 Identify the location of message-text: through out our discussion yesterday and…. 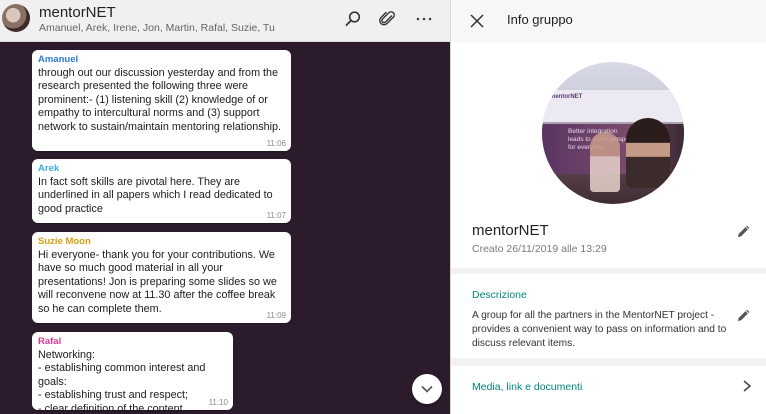
(160, 100).